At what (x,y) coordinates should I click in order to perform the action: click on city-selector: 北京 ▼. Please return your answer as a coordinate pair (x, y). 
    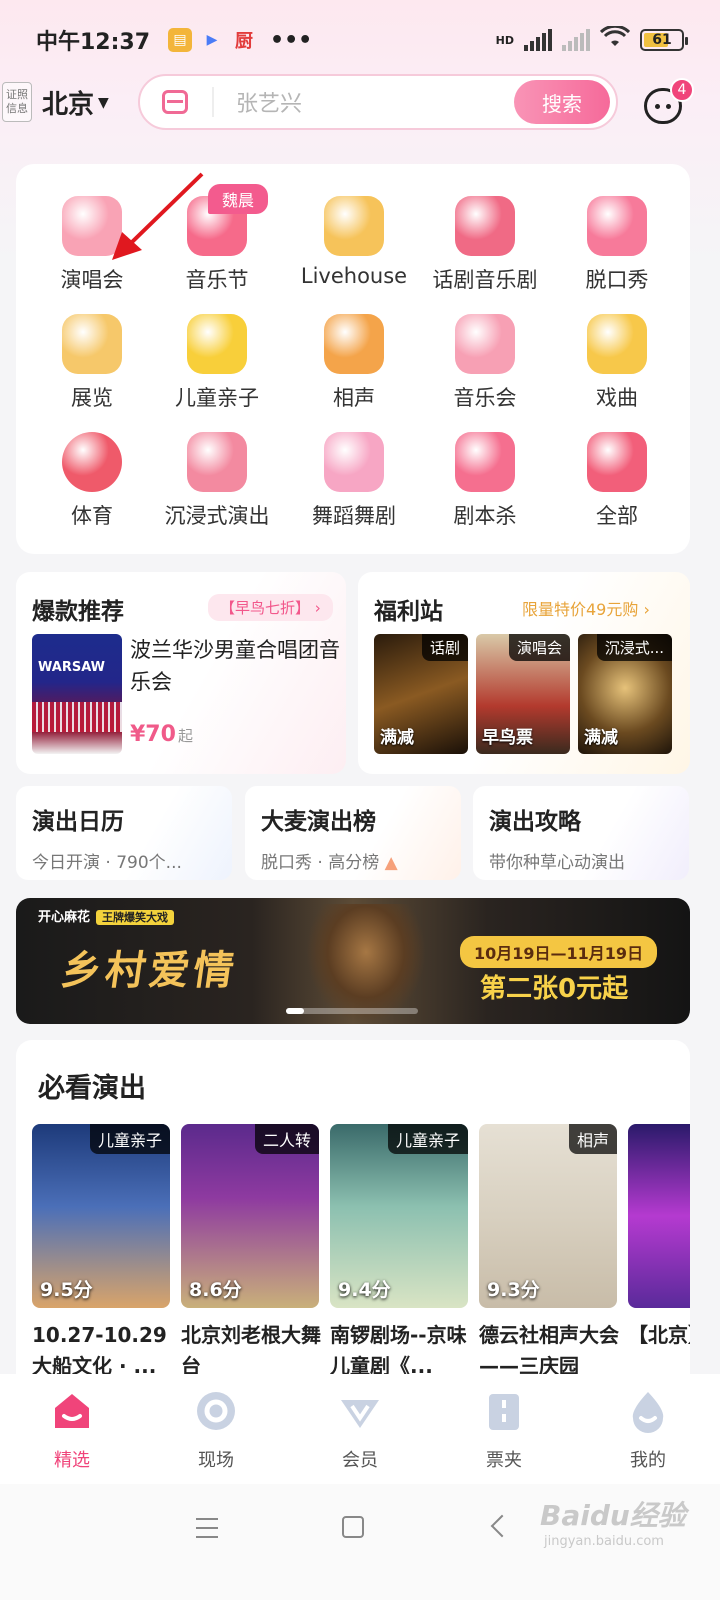
    Looking at the image, I should click on (75, 102).